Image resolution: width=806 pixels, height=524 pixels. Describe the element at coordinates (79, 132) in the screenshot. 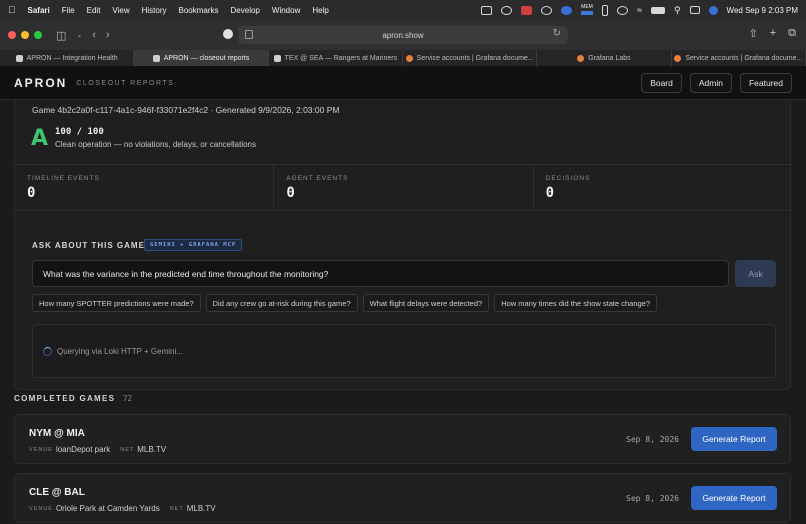

I see `score: 100 / 100` at that location.